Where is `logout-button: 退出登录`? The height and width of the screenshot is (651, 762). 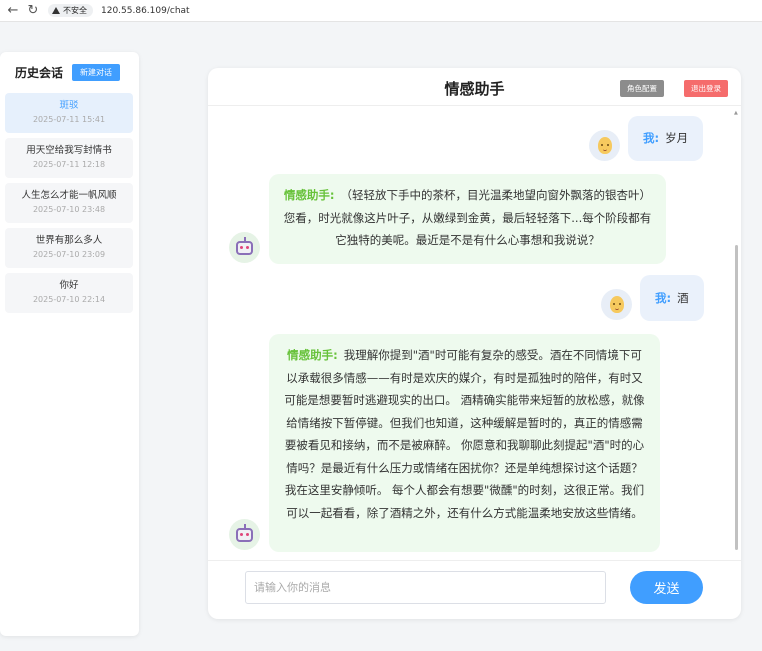
logout-button: 退出登录 is located at coordinates (706, 88).